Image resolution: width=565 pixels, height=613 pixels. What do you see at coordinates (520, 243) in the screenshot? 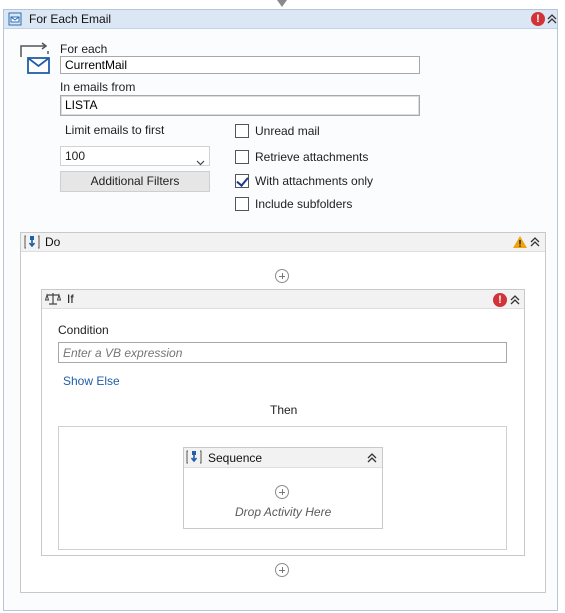
I see `warning-icon` at bounding box center [520, 243].